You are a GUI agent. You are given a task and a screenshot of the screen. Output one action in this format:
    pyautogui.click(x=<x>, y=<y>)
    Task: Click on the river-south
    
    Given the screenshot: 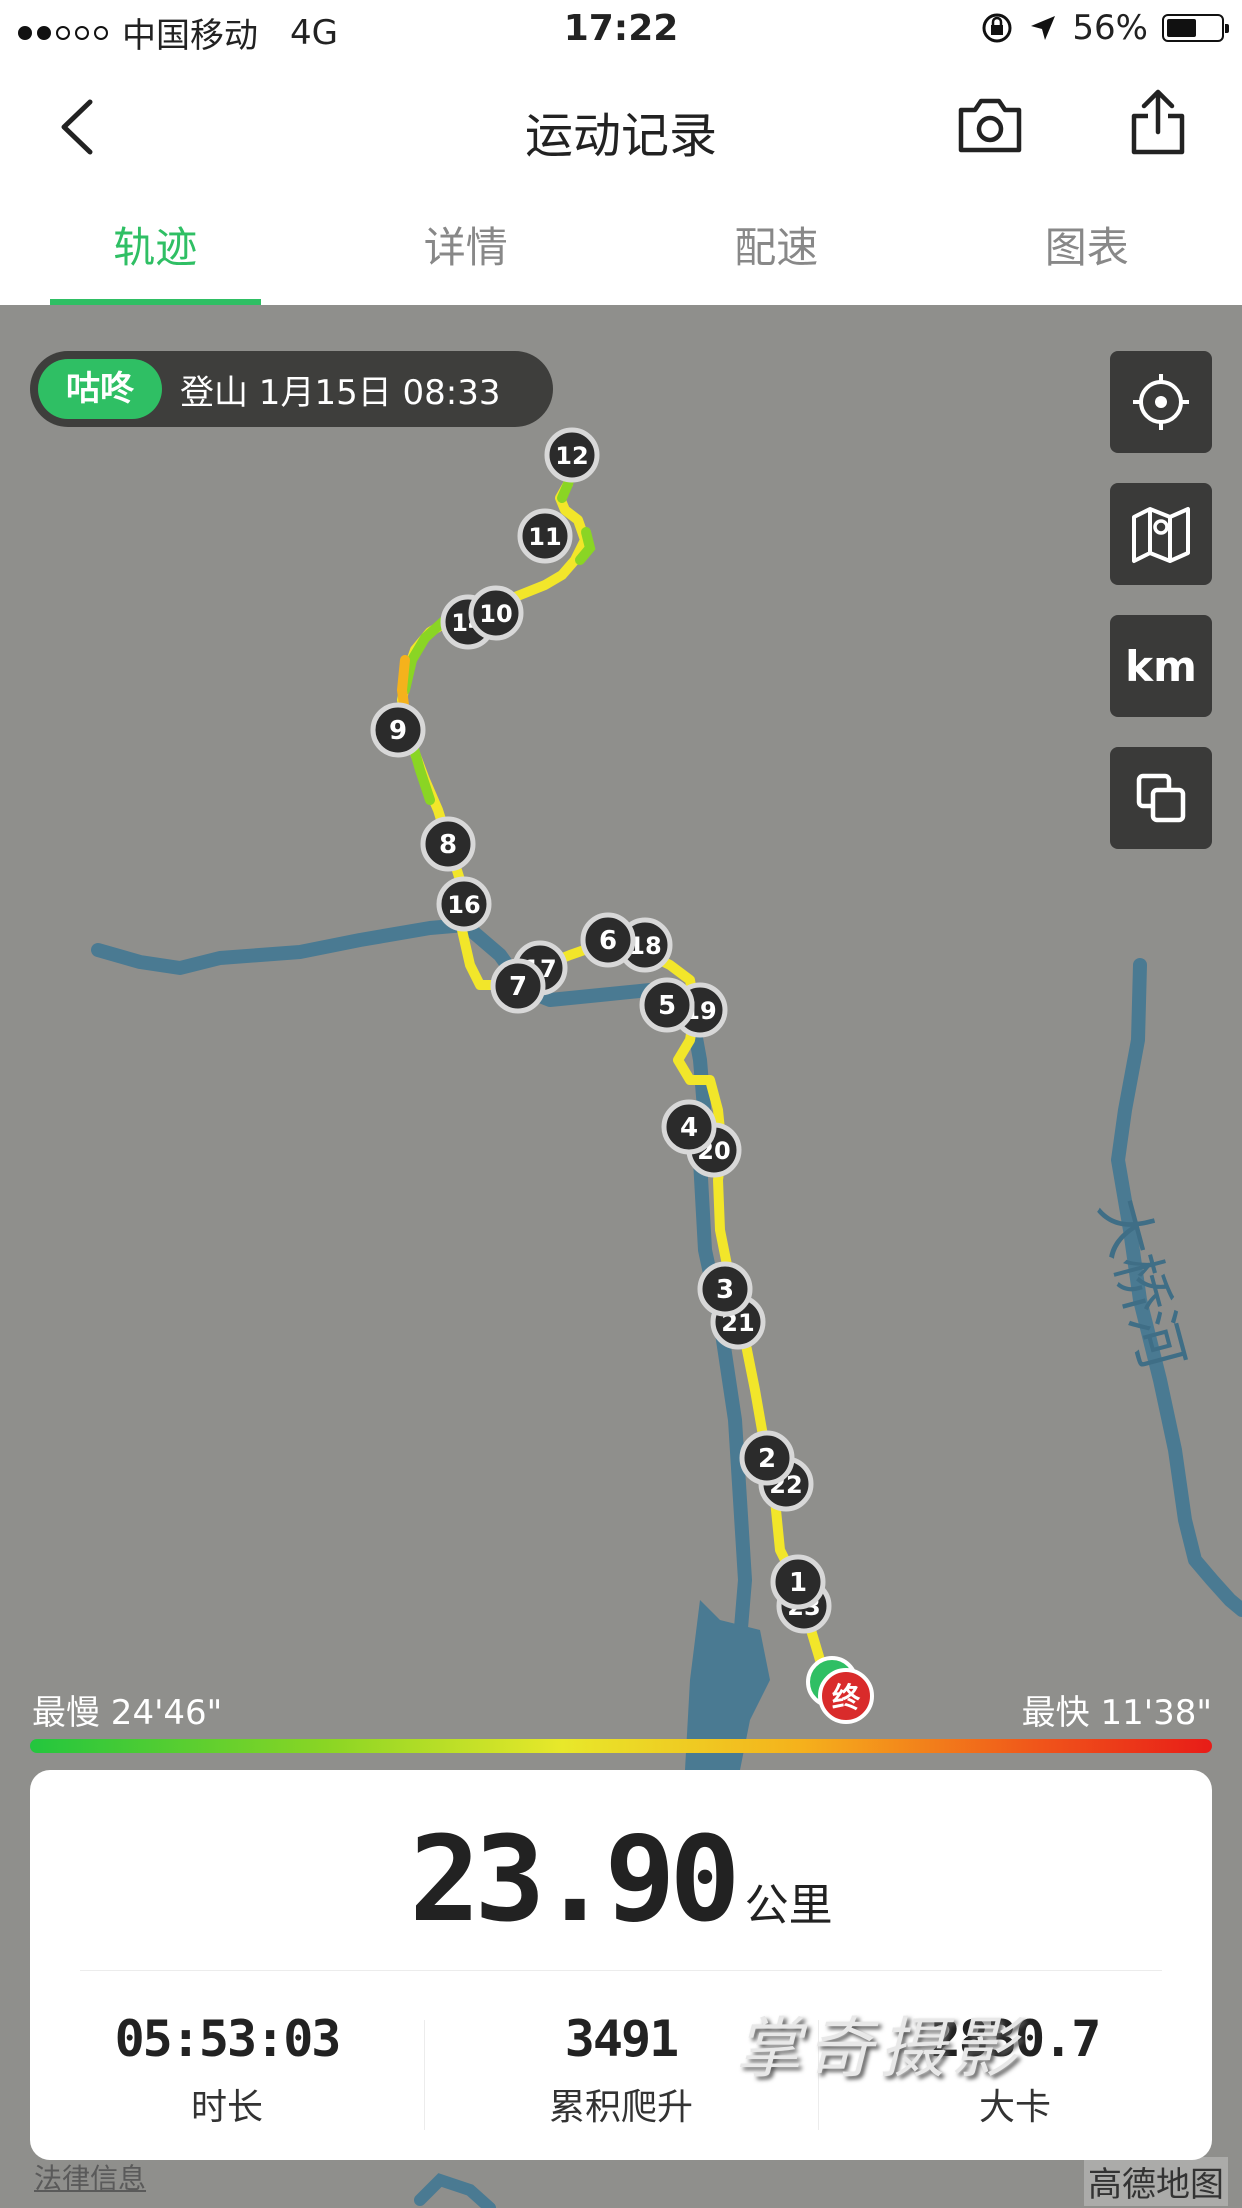 What is the action you would take?
    pyautogui.click(x=455, y=2190)
    